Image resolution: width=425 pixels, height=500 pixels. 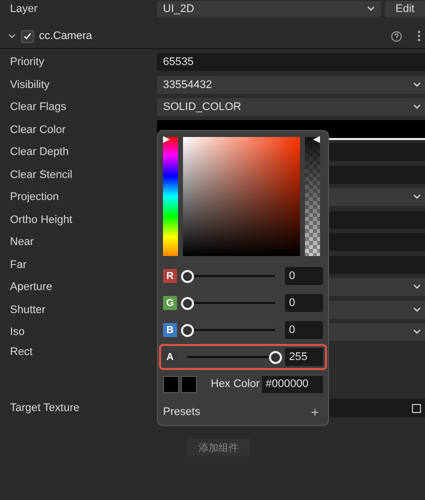 What do you see at coordinates (396, 36) in the screenshot?
I see `help-icon` at bounding box center [396, 36].